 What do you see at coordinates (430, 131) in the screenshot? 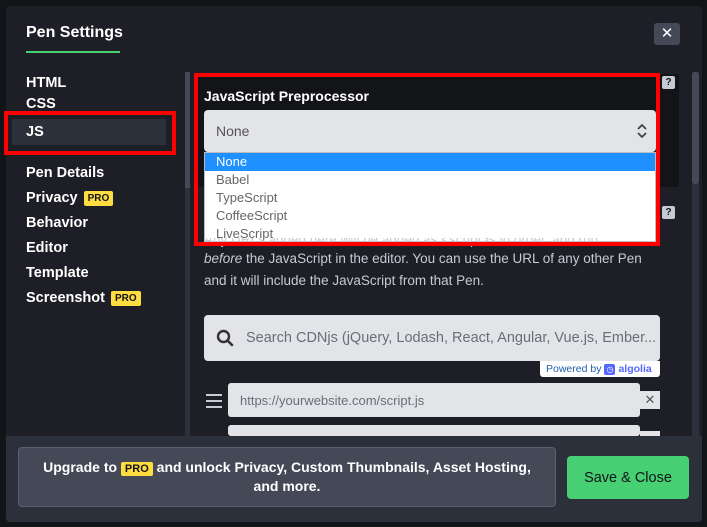
I see `preprocessor-select: None` at bounding box center [430, 131].